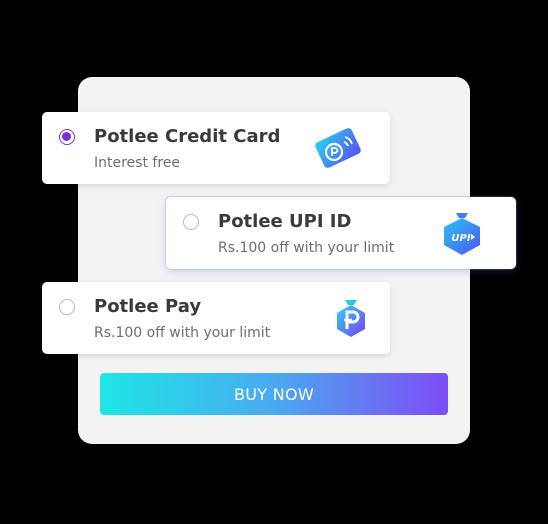 The height and width of the screenshot is (524, 548). What do you see at coordinates (460, 238) in the screenshot?
I see `svg-text: UPI` at bounding box center [460, 238].